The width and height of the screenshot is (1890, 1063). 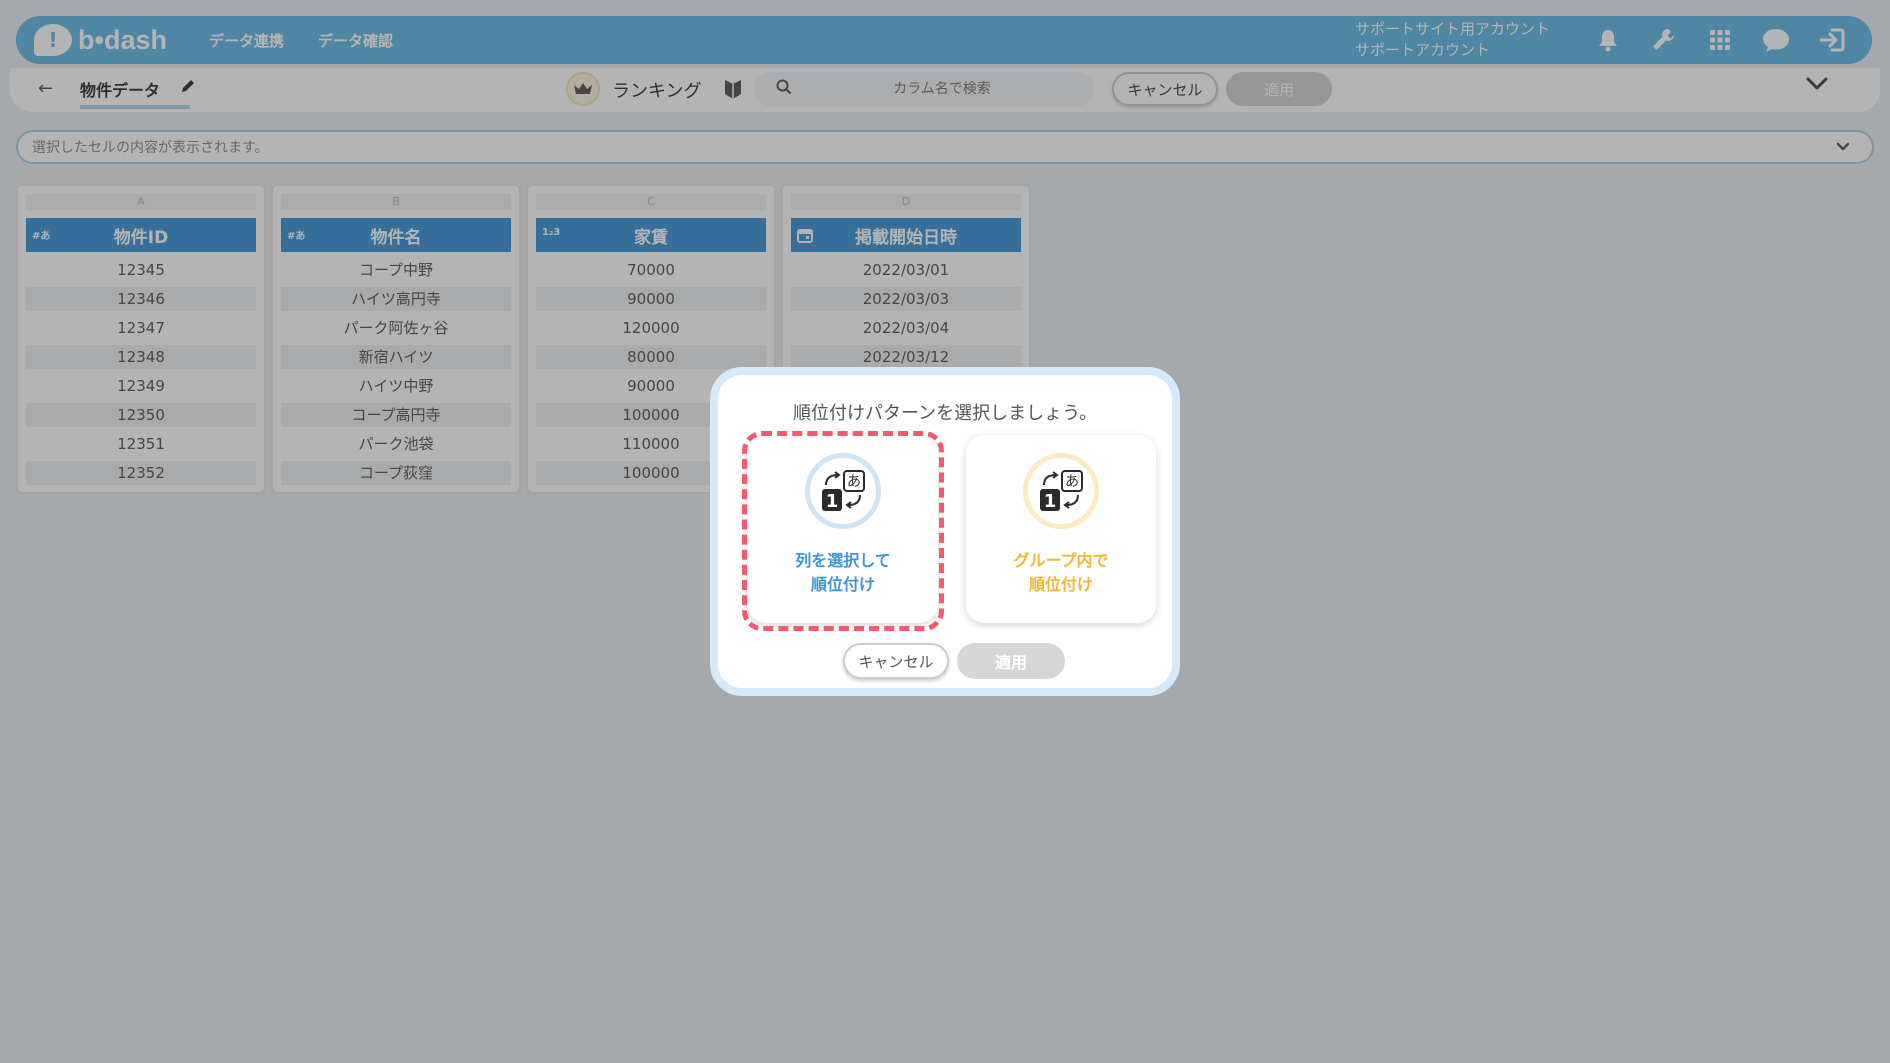 I want to click on modal-cancel-button: キャンセル, so click(x=896, y=661).